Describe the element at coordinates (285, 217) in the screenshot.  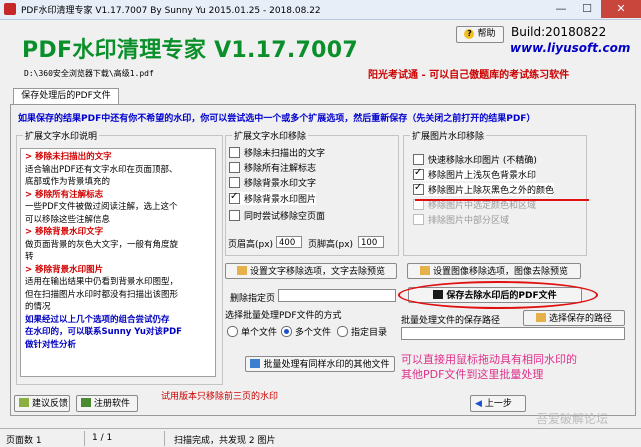
I see `checkbox-label: 同时尝试移除空页面` at that location.